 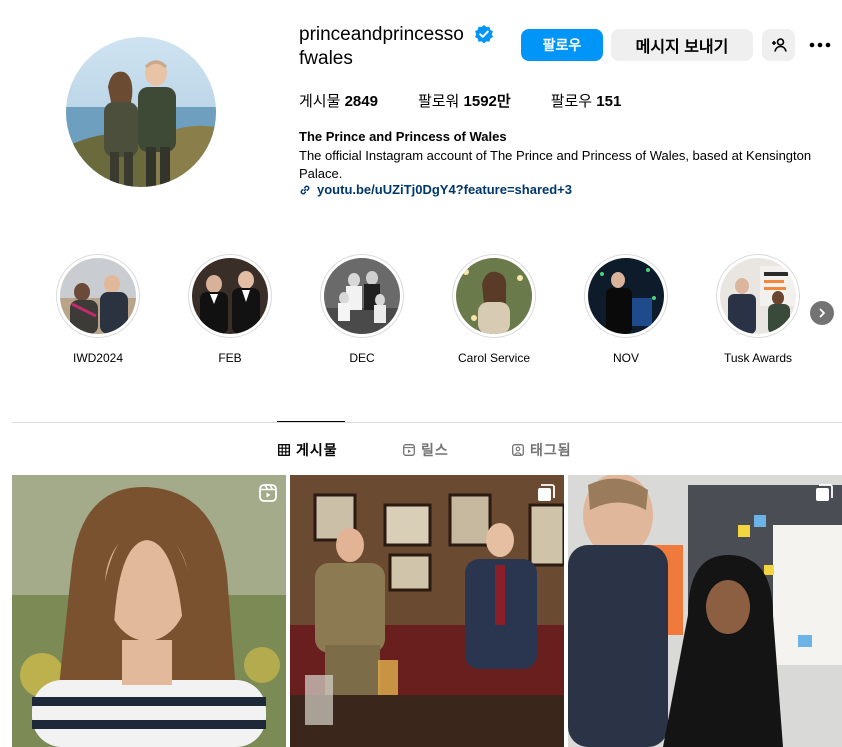 I want to click on highlight-item: NOV, so click(x=626, y=309).